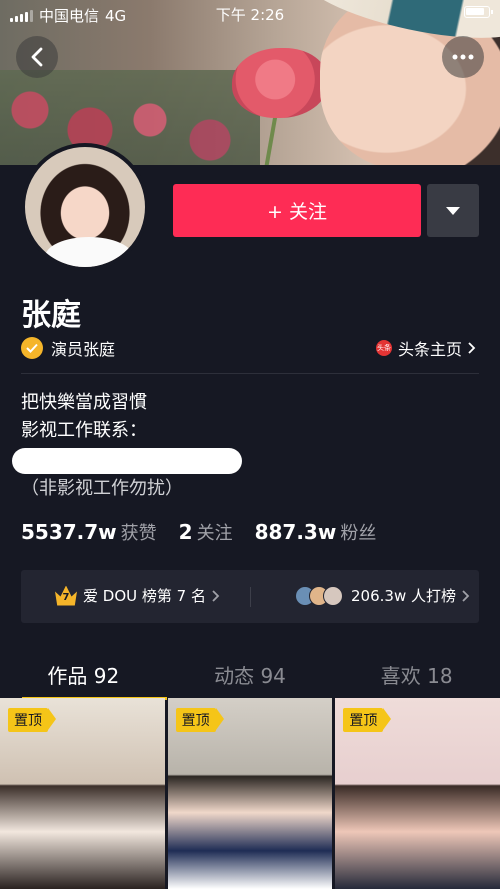 The width and height of the screenshot is (500, 889). I want to click on stat-label: 粉丝, so click(358, 533).